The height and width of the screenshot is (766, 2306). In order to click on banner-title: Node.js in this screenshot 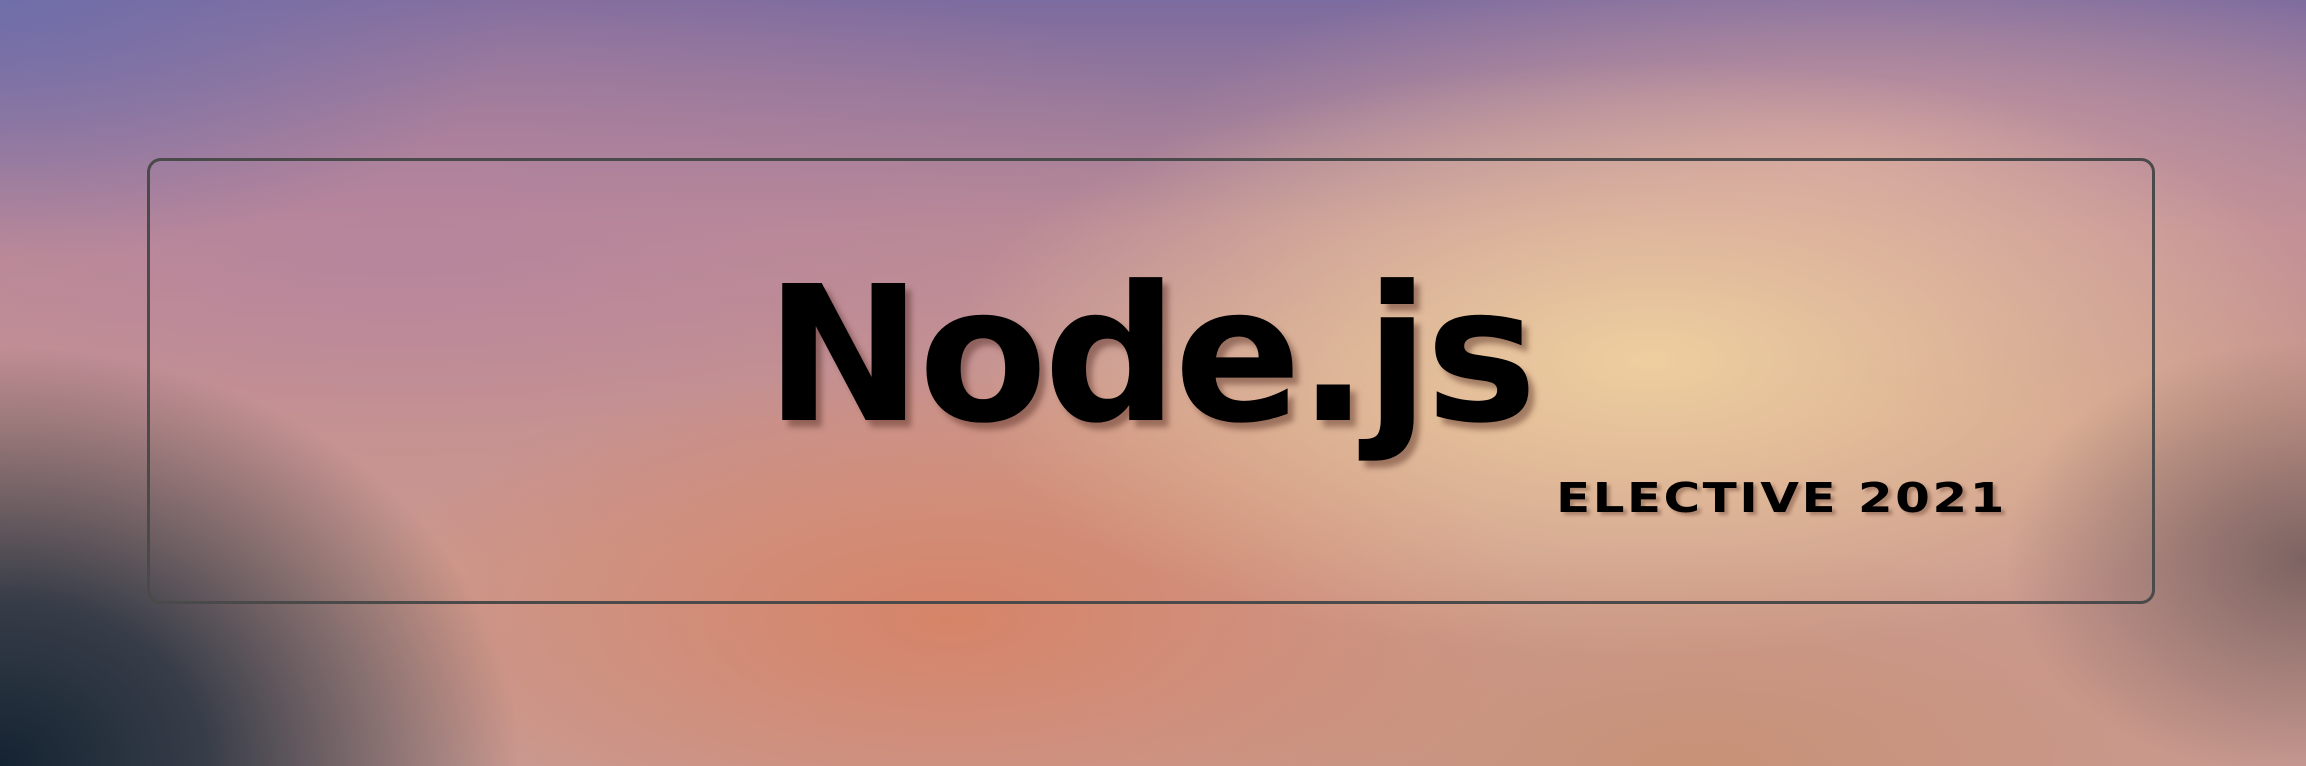, I will do `click(1151, 355)`.